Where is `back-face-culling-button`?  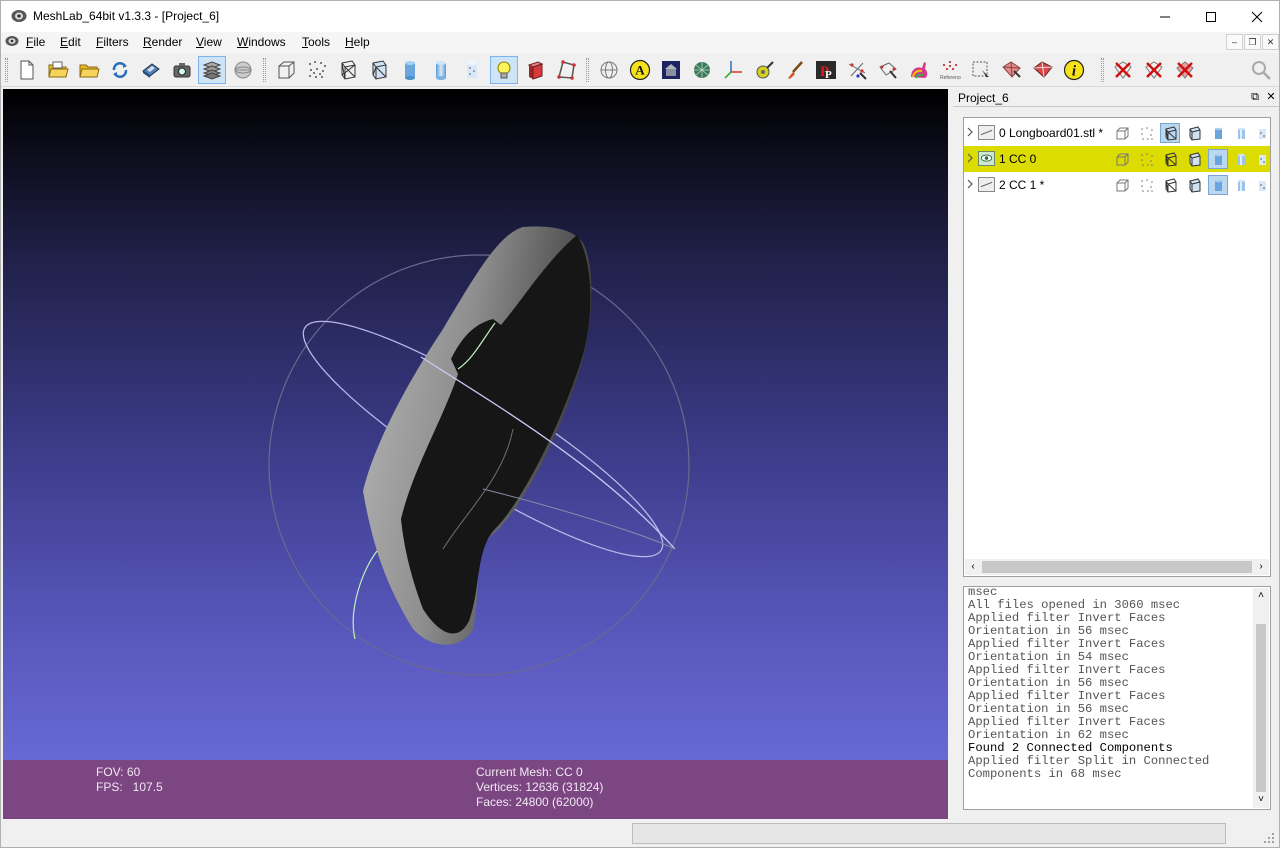 back-face-culling-button is located at coordinates (566, 70).